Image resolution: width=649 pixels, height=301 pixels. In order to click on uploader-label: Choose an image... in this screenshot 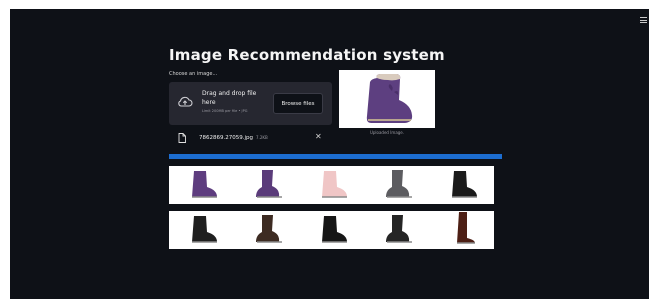, I will do `click(193, 74)`.